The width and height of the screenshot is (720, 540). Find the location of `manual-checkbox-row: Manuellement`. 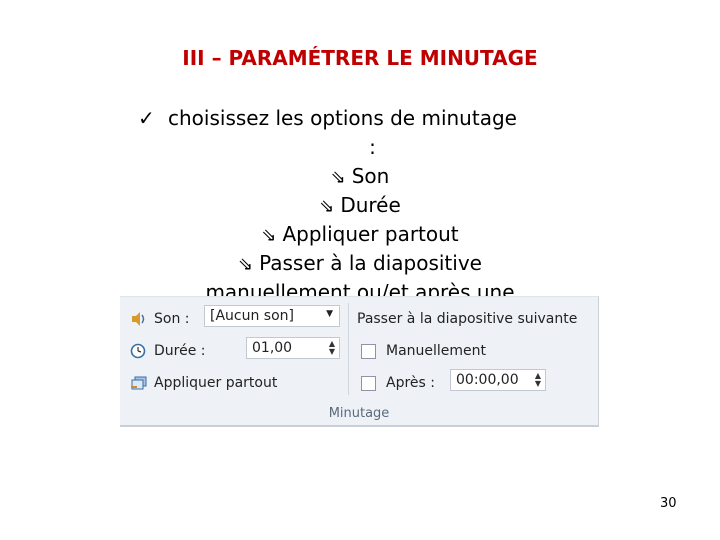

manual-checkbox-row: Manuellement is located at coordinates (423, 351).